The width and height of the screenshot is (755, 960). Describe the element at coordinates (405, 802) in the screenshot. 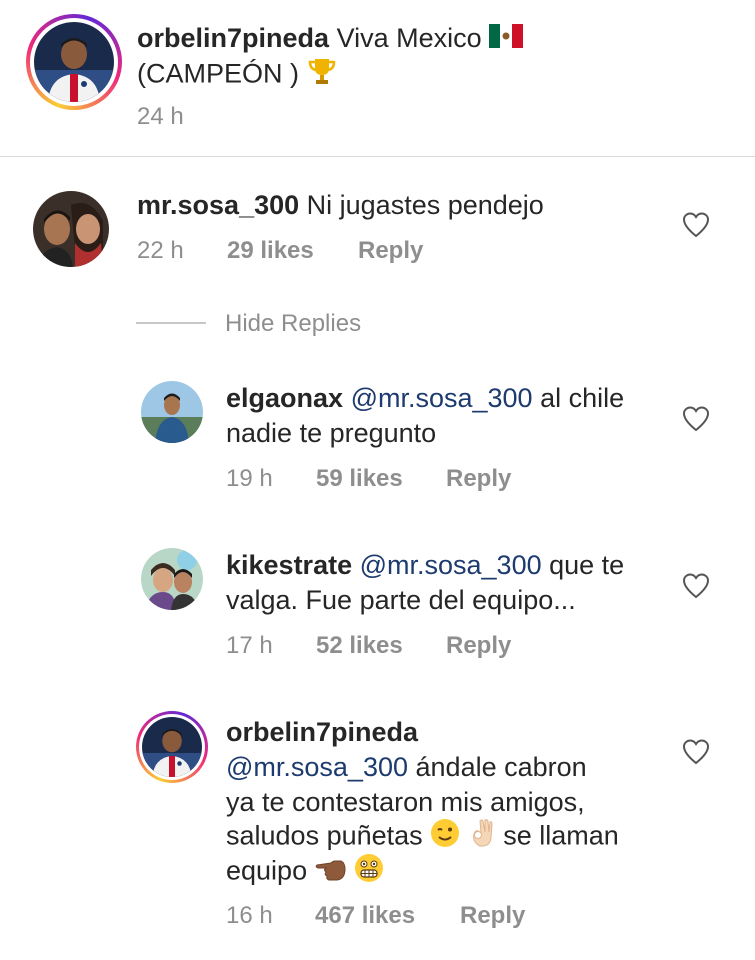

I see `reply-3-line2: ya te contestaron mis amigos,` at that location.